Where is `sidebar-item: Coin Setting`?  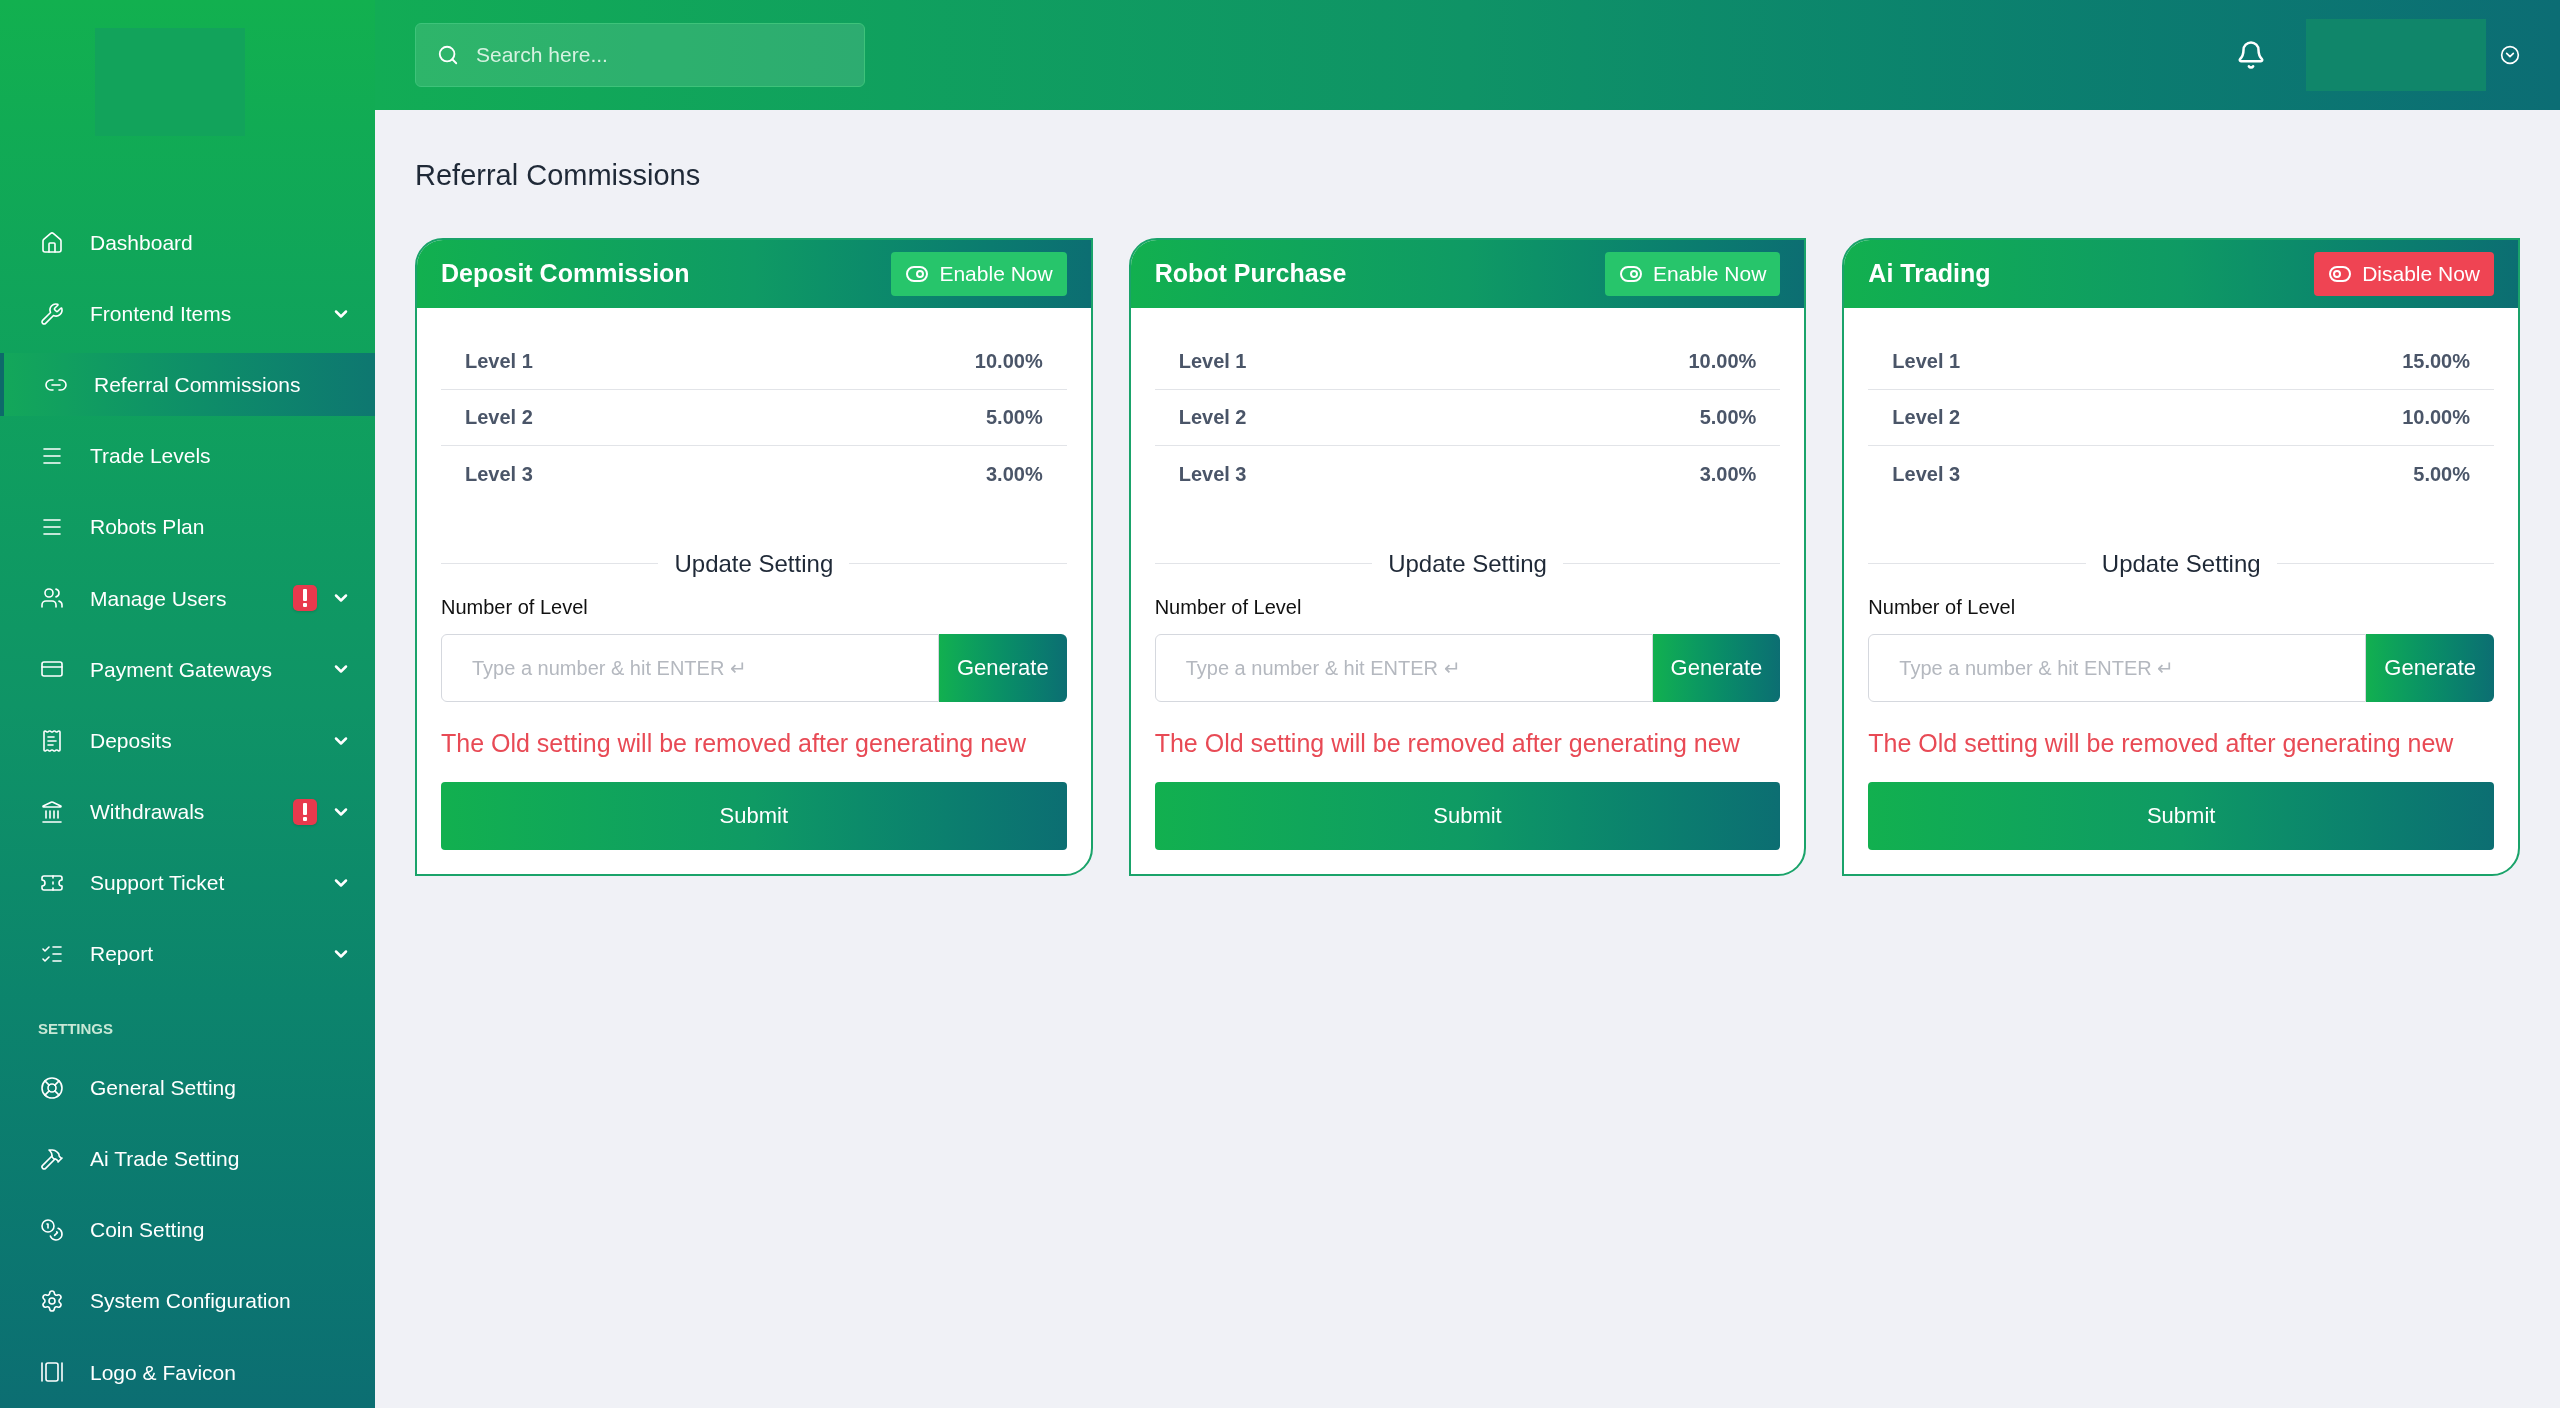 sidebar-item: Coin Setting is located at coordinates (187, 1230).